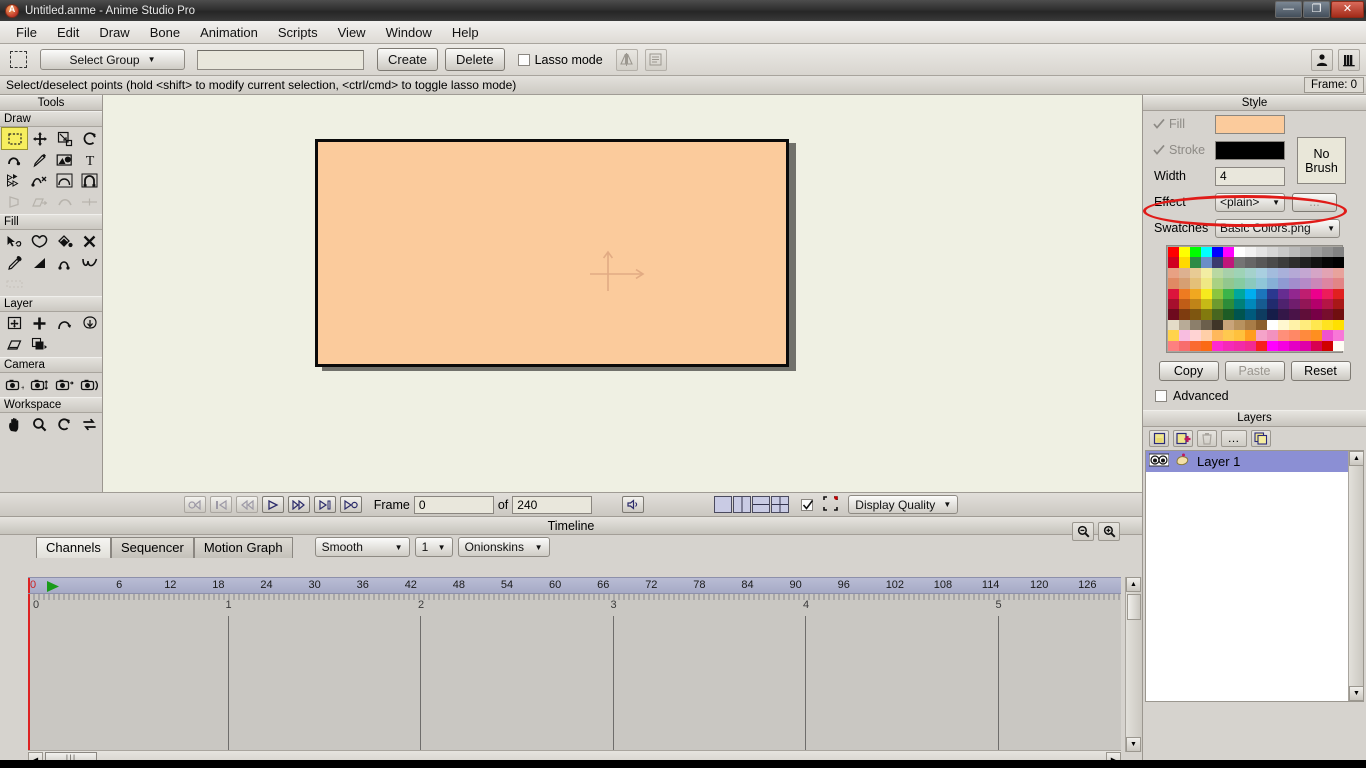 Image resolution: width=1366 pixels, height=768 pixels. I want to click on menu-bone: Bone, so click(165, 32).